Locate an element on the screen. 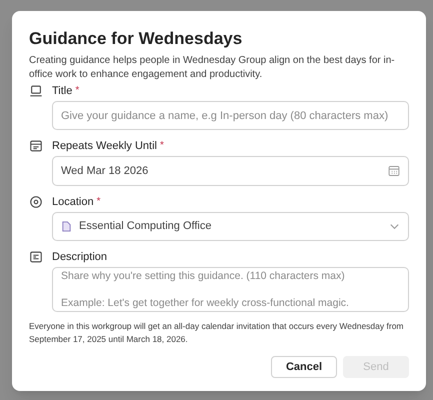 The image size is (433, 400). dialog-title: Guidance for Wednesdays is located at coordinates (136, 39).